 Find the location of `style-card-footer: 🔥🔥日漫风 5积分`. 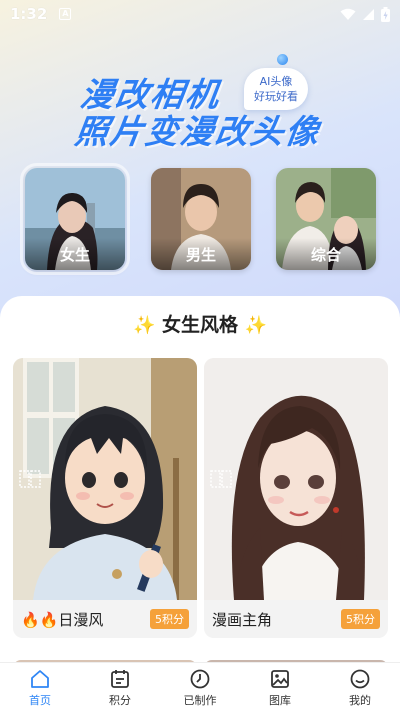

style-card-footer: 🔥🔥日漫风 5积分 is located at coordinates (105, 619).